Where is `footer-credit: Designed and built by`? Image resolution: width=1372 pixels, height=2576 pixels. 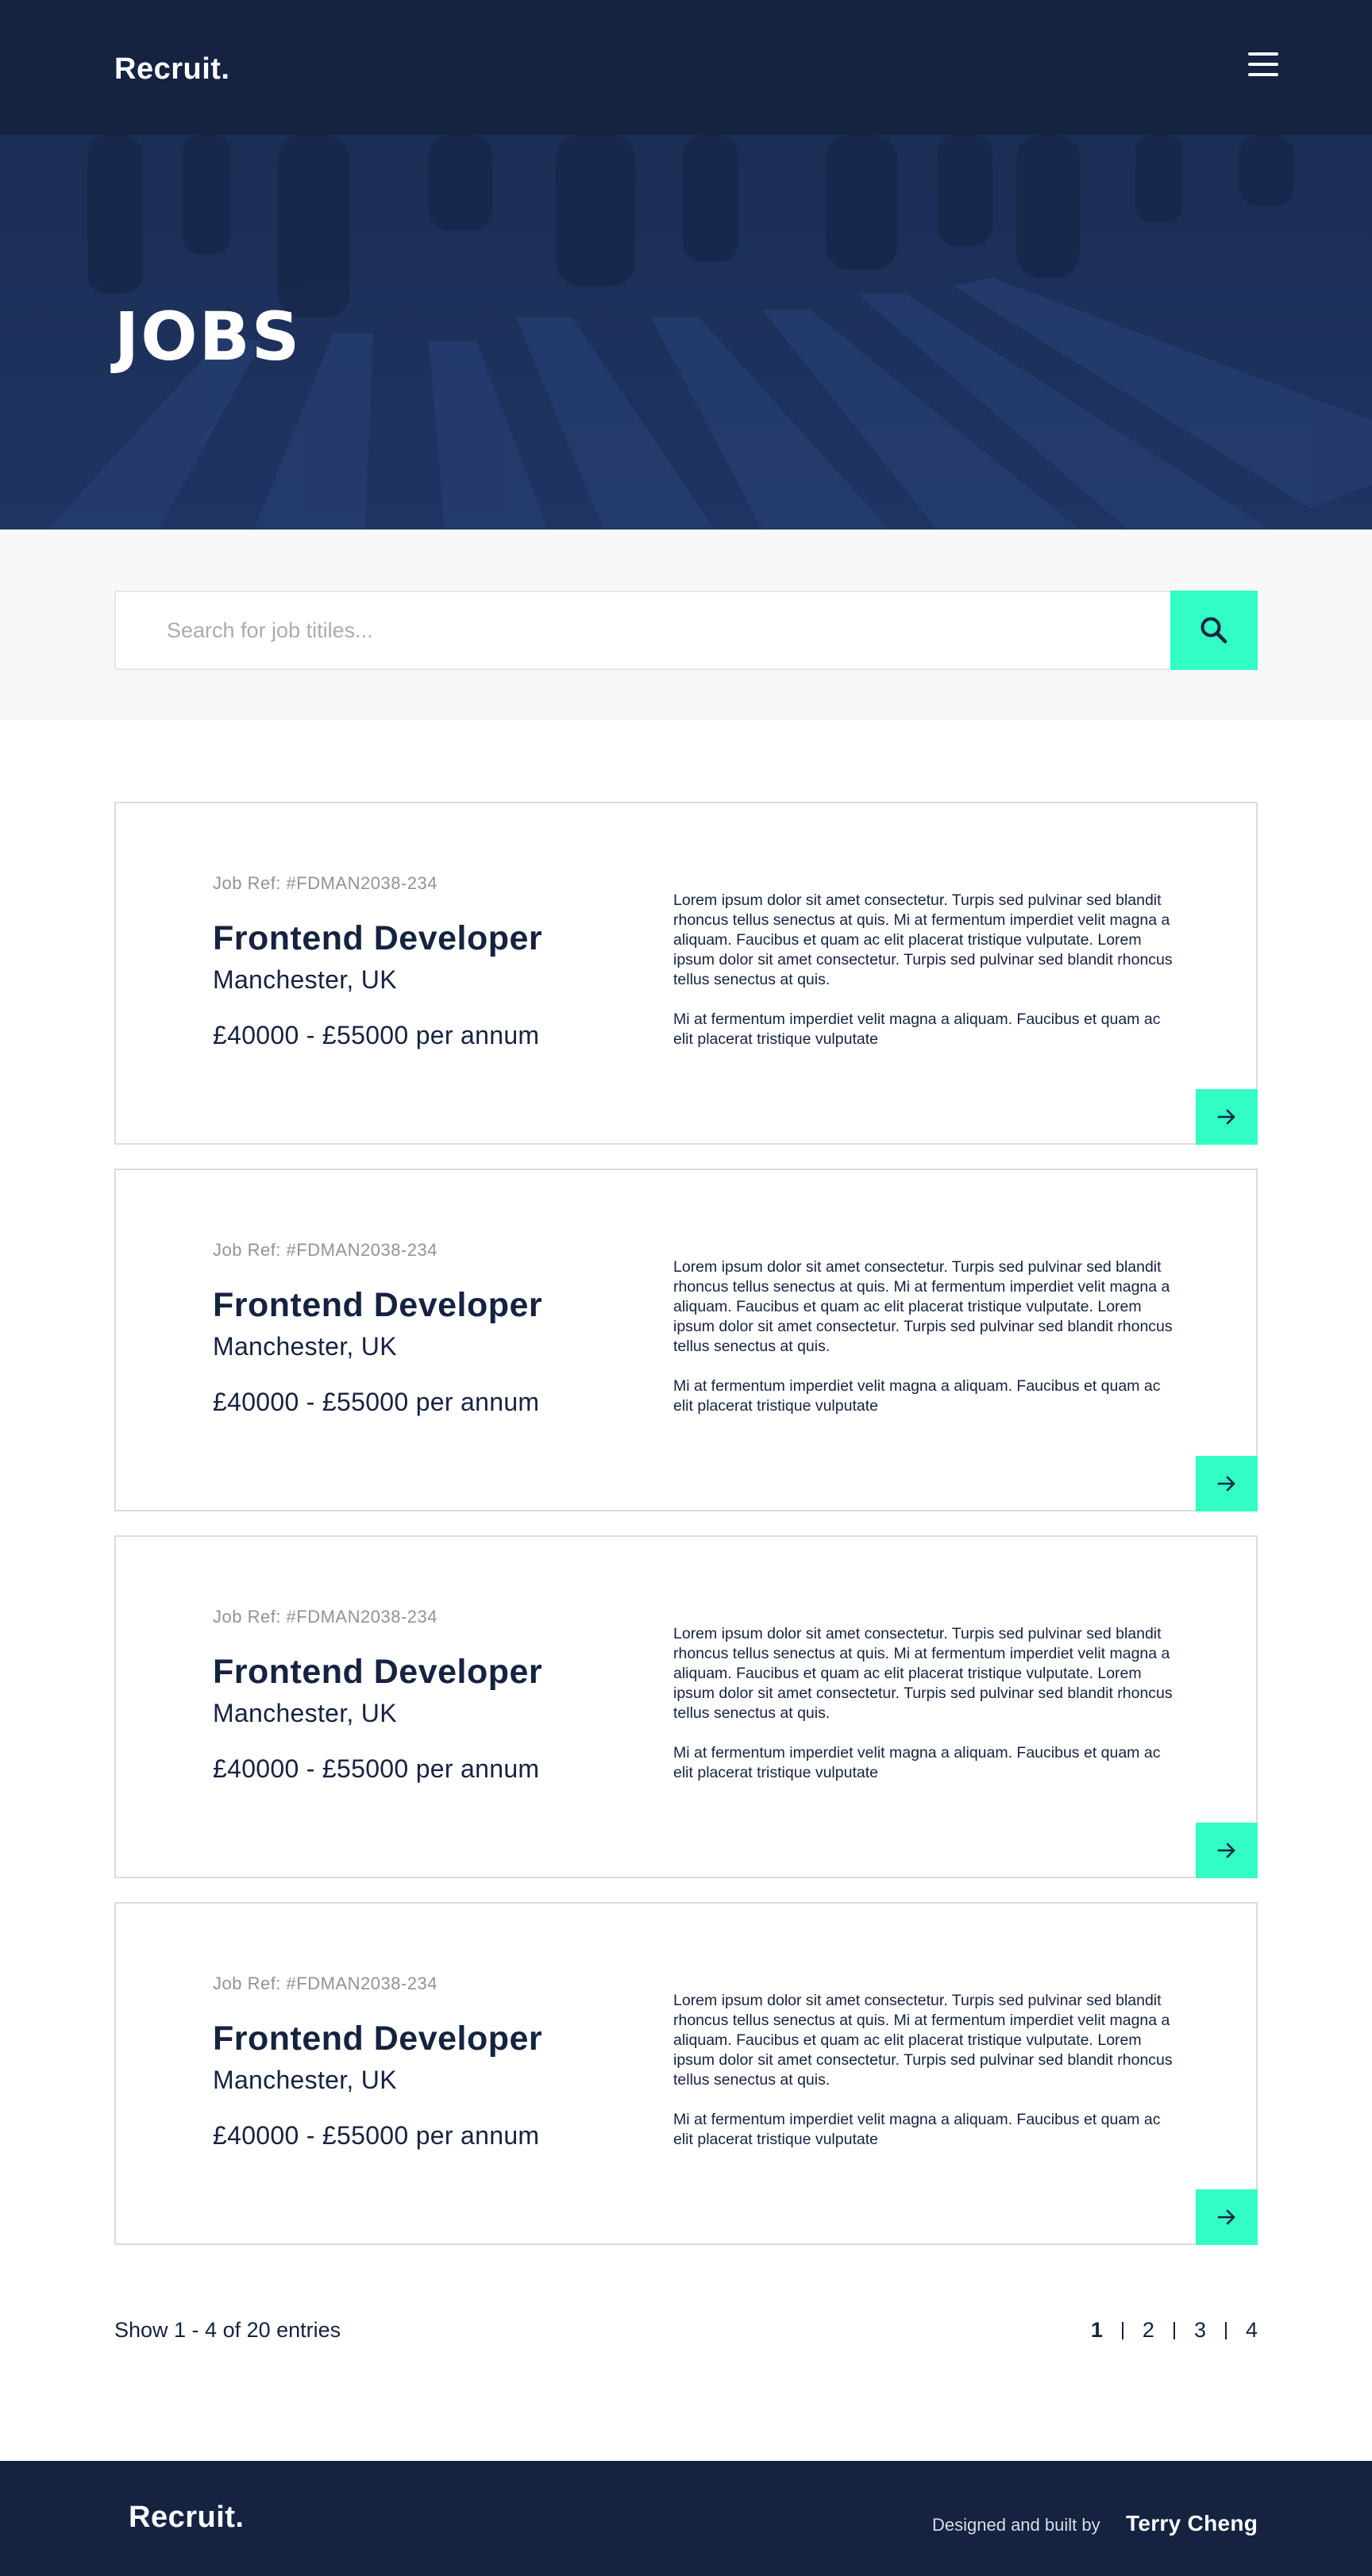 footer-credit: Designed and built by is located at coordinates (1016, 2525).